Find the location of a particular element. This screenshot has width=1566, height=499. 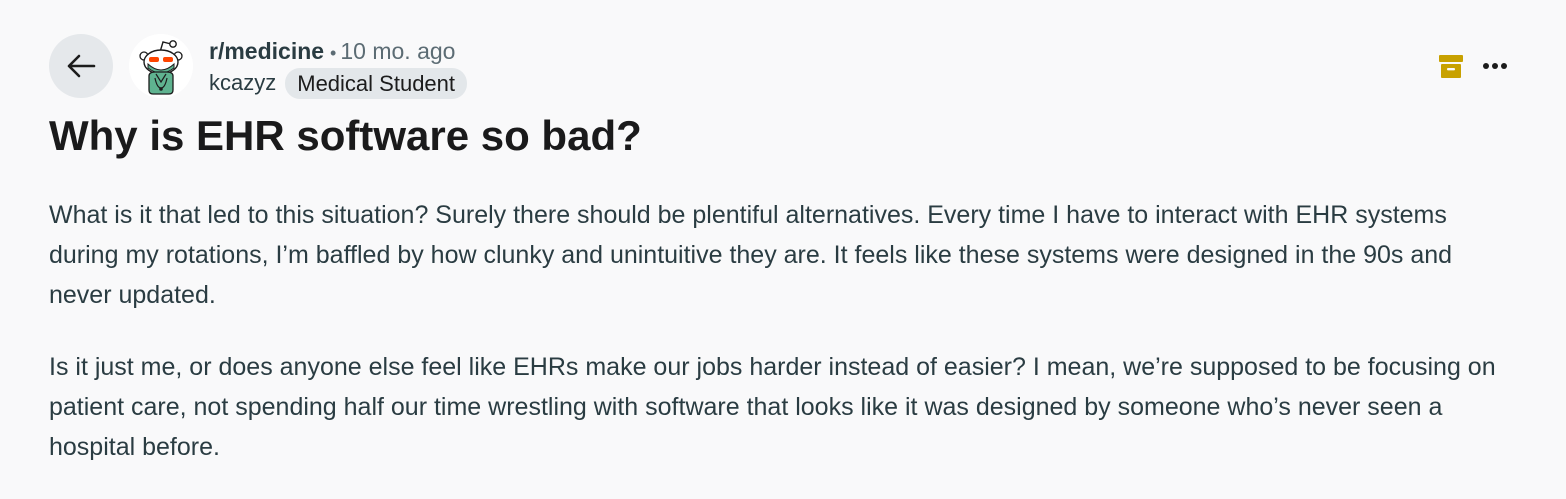

author-link: kcazyz is located at coordinates (242, 83).